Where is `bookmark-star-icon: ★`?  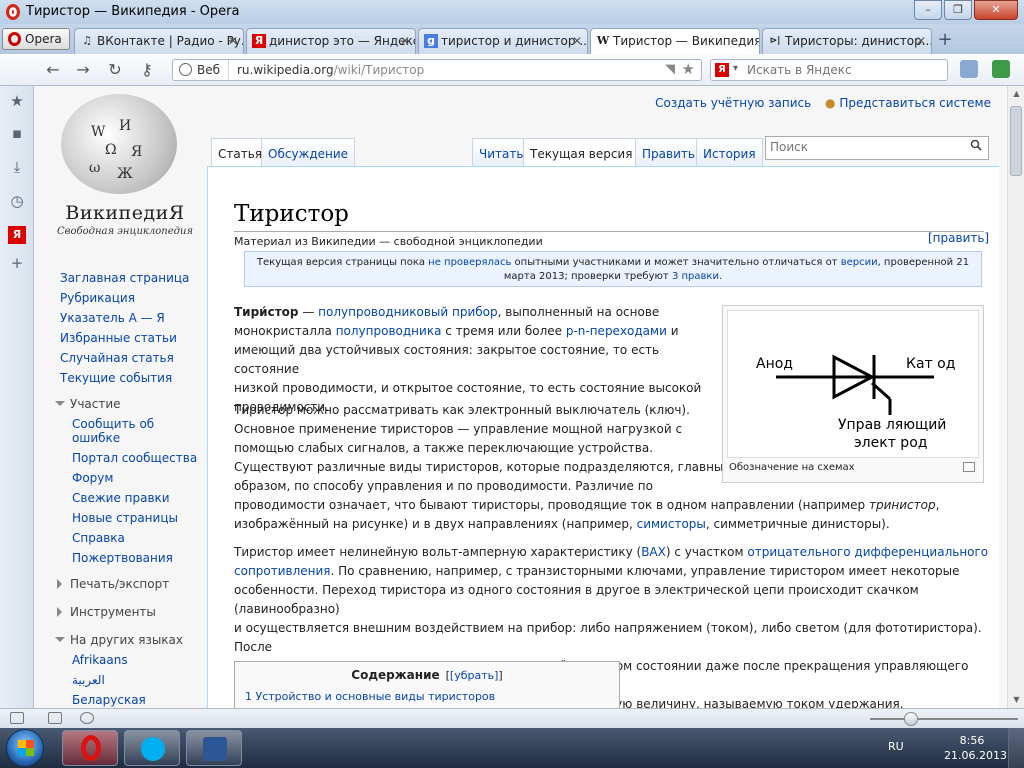 bookmark-star-icon: ★ is located at coordinates (688, 69).